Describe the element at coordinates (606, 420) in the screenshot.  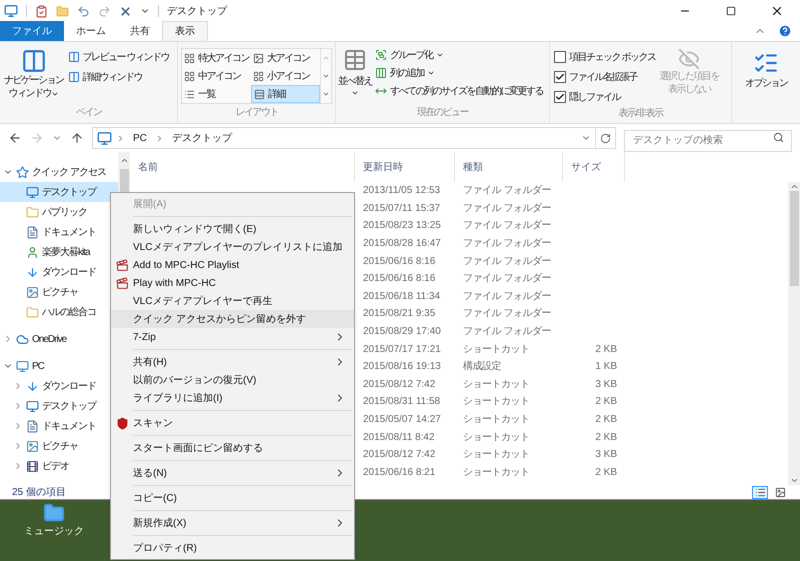
I see `size-cell: 2 KB` at that location.